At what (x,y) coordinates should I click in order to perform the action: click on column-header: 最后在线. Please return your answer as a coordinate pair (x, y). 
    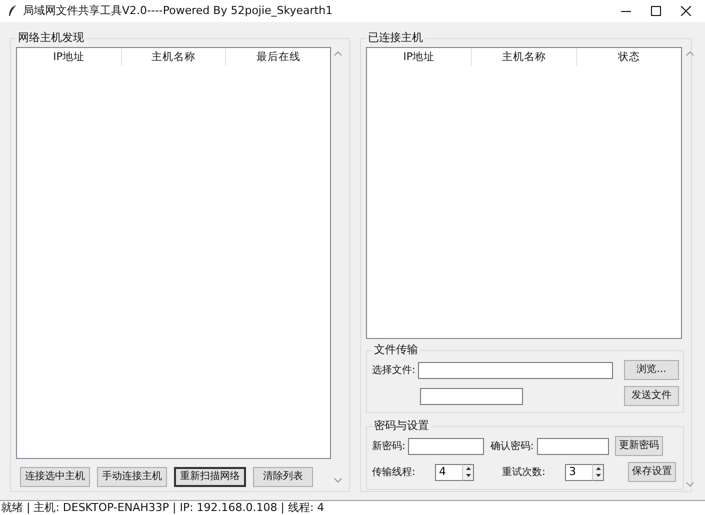
    Looking at the image, I should click on (278, 57).